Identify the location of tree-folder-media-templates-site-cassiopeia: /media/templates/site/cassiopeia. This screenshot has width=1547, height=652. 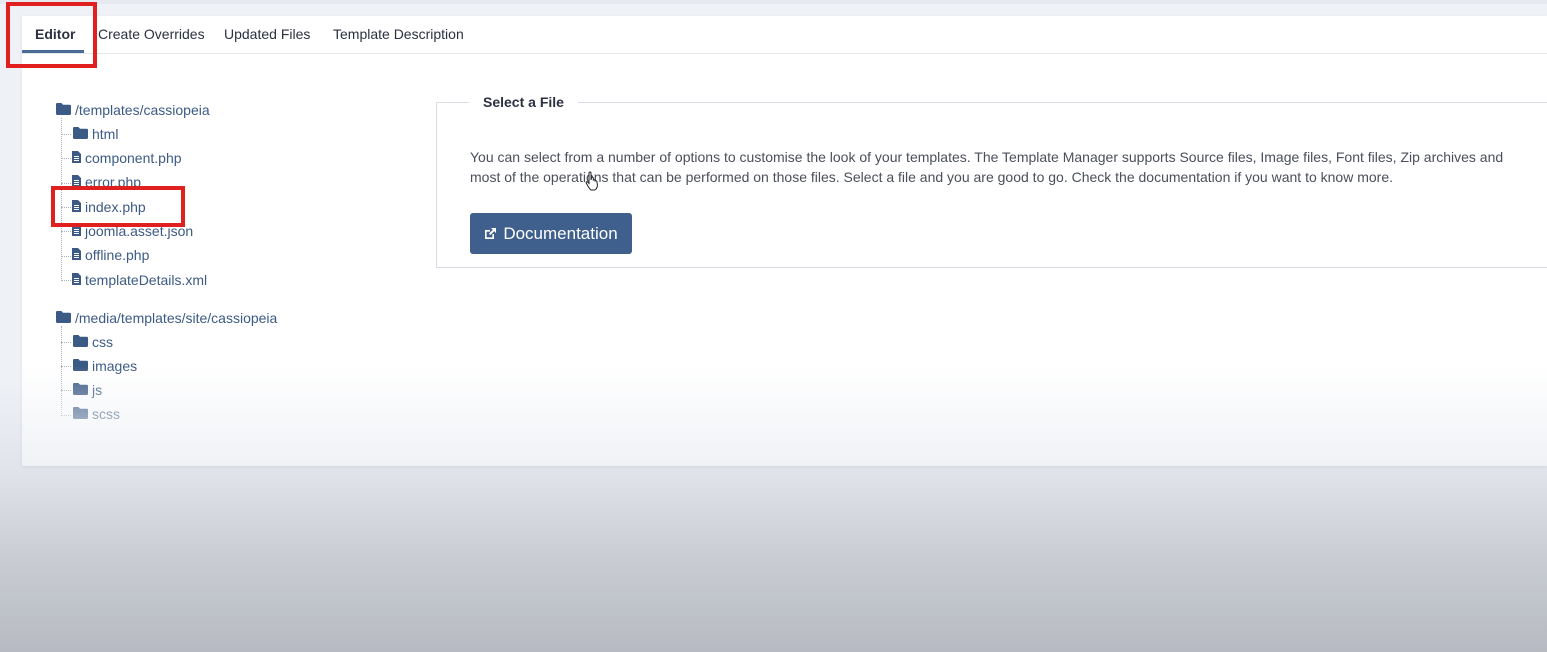
(166, 318).